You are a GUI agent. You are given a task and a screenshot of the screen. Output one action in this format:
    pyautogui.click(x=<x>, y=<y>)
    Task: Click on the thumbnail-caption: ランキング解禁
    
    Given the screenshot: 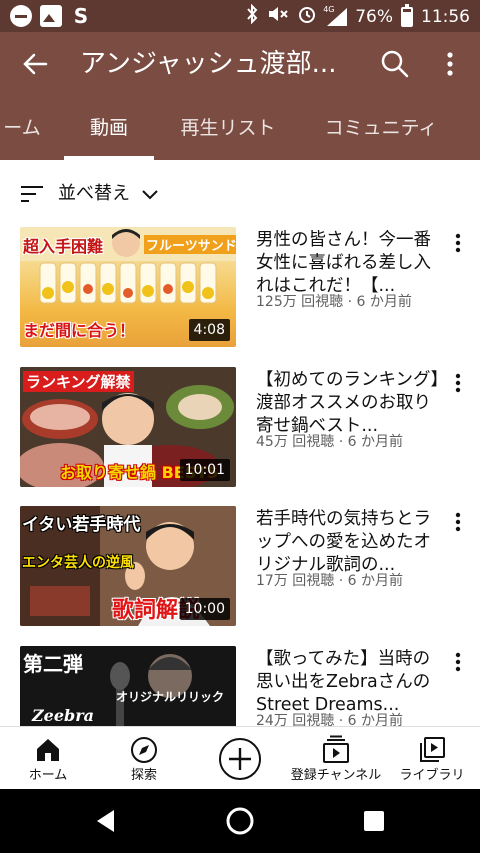 What is the action you would take?
    pyautogui.click(x=78, y=381)
    